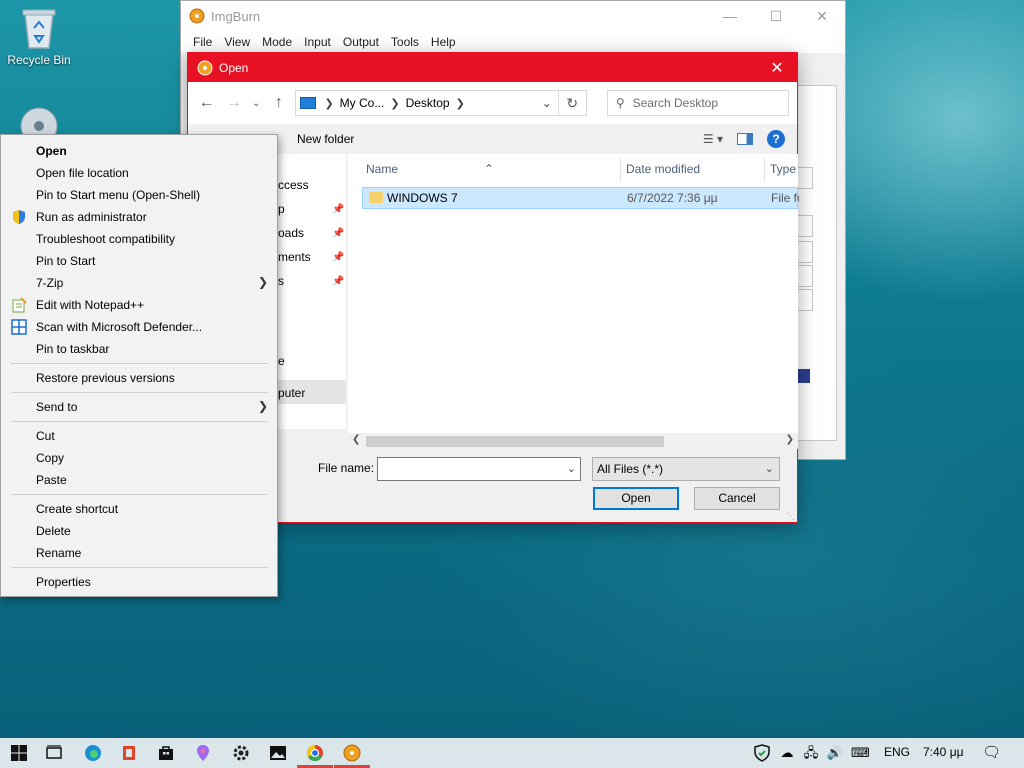 The image size is (1024, 768). I want to click on menu-view: View, so click(237, 42).